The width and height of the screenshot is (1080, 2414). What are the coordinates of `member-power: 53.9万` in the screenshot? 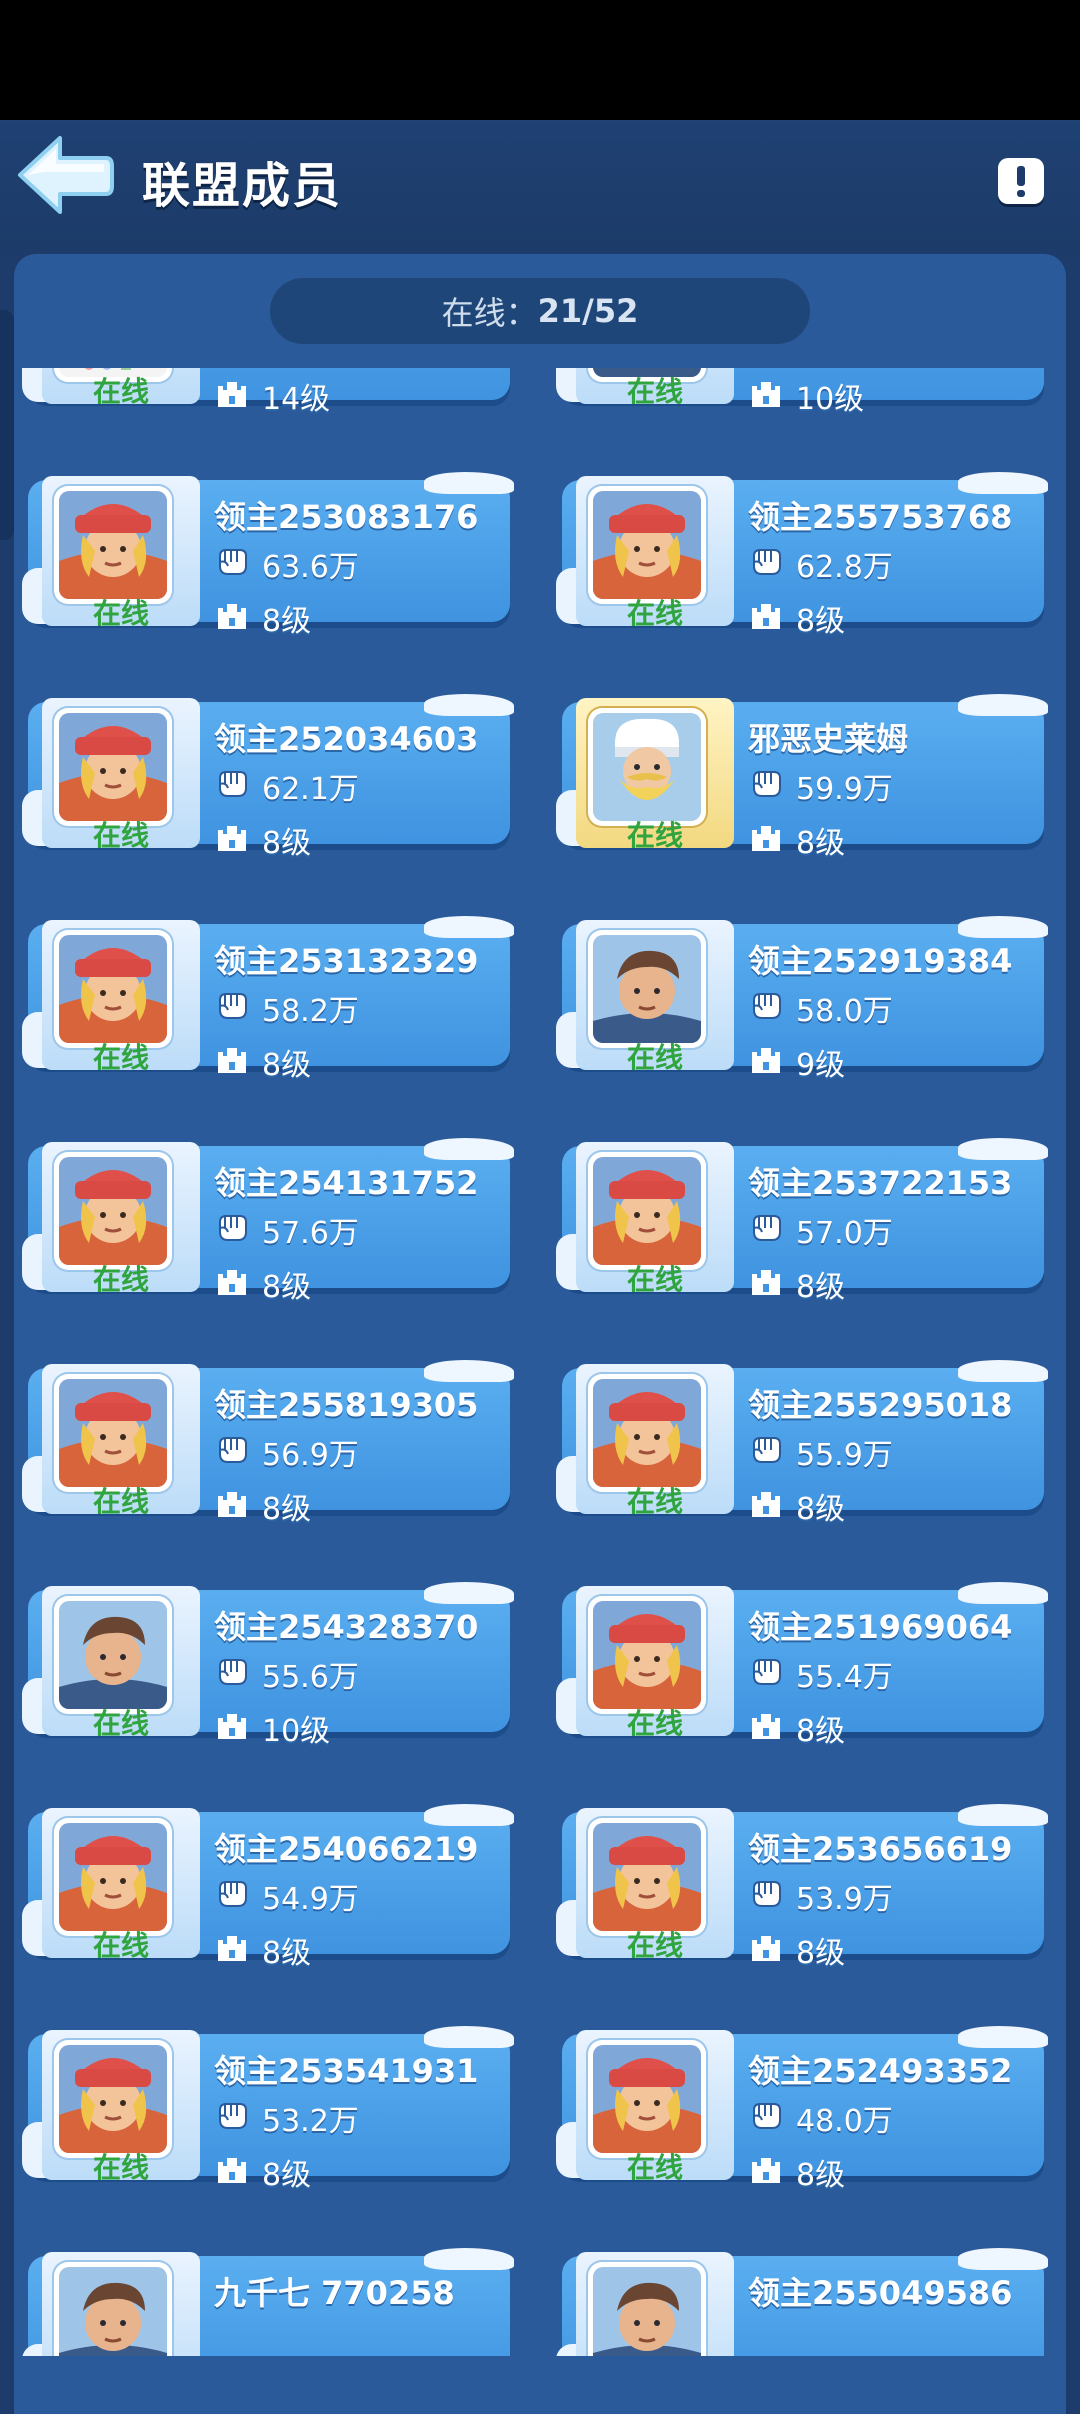 It's located at (820, 1896).